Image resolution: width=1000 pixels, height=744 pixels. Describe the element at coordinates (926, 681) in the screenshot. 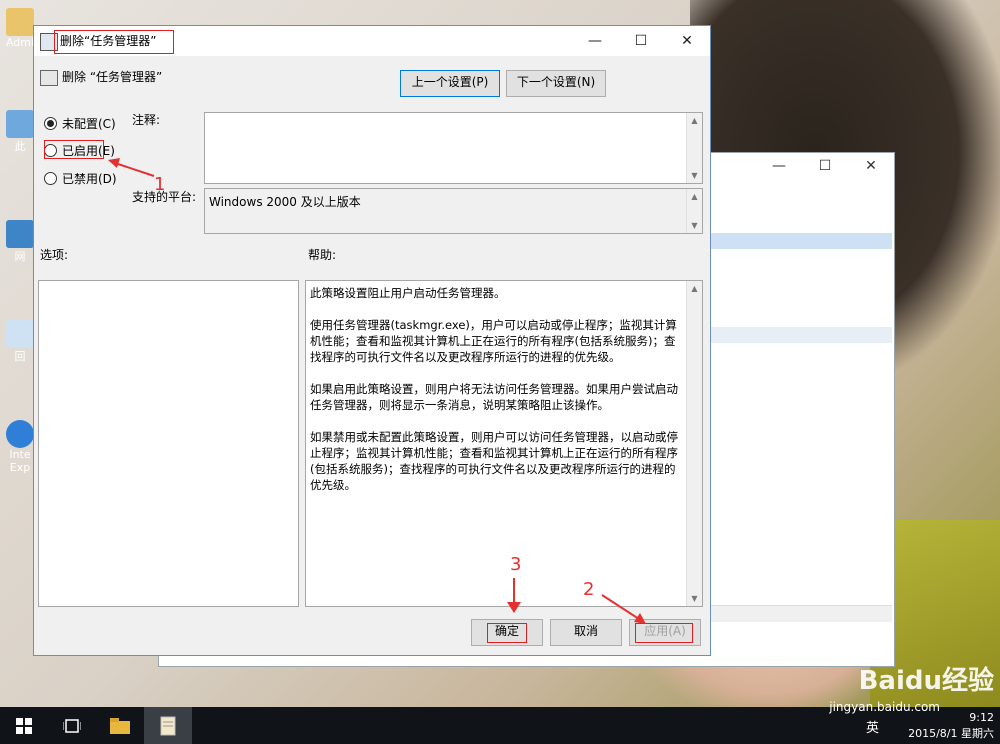

I see `baidu-watermark: Baidu经验` at that location.